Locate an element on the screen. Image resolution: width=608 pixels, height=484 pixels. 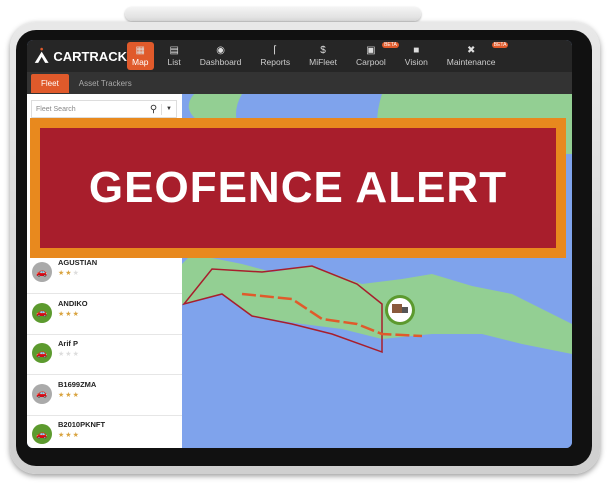
chart-icon: ⌈ is located at coordinates (275, 50).